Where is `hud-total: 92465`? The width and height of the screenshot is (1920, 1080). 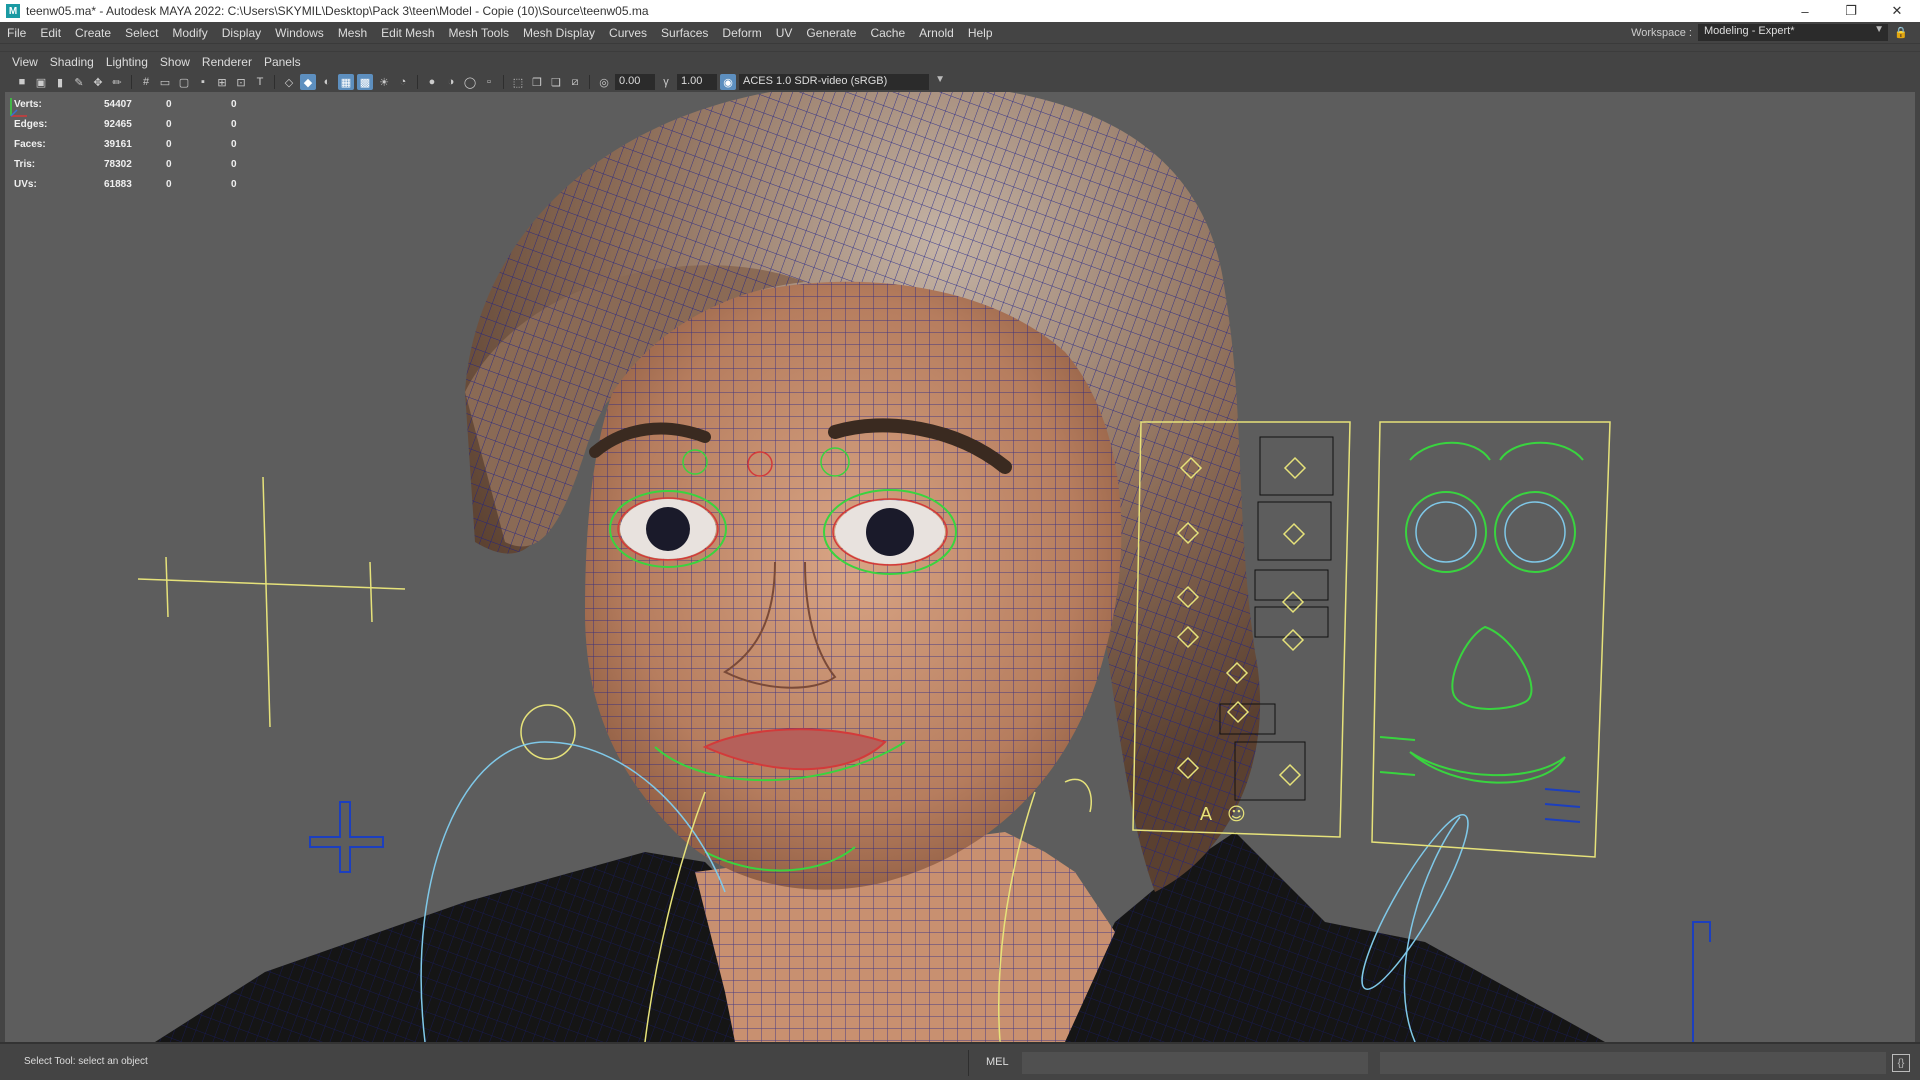
hud-total: 92465 is located at coordinates (118, 124).